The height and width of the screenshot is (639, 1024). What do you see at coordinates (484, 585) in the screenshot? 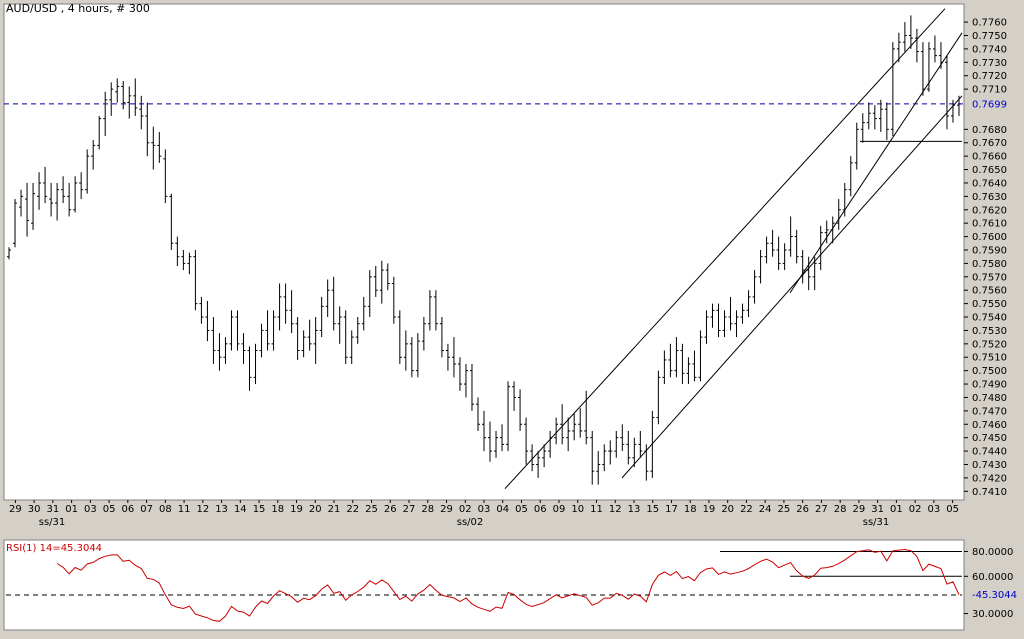
I see `rsi-pane` at bounding box center [484, 585].